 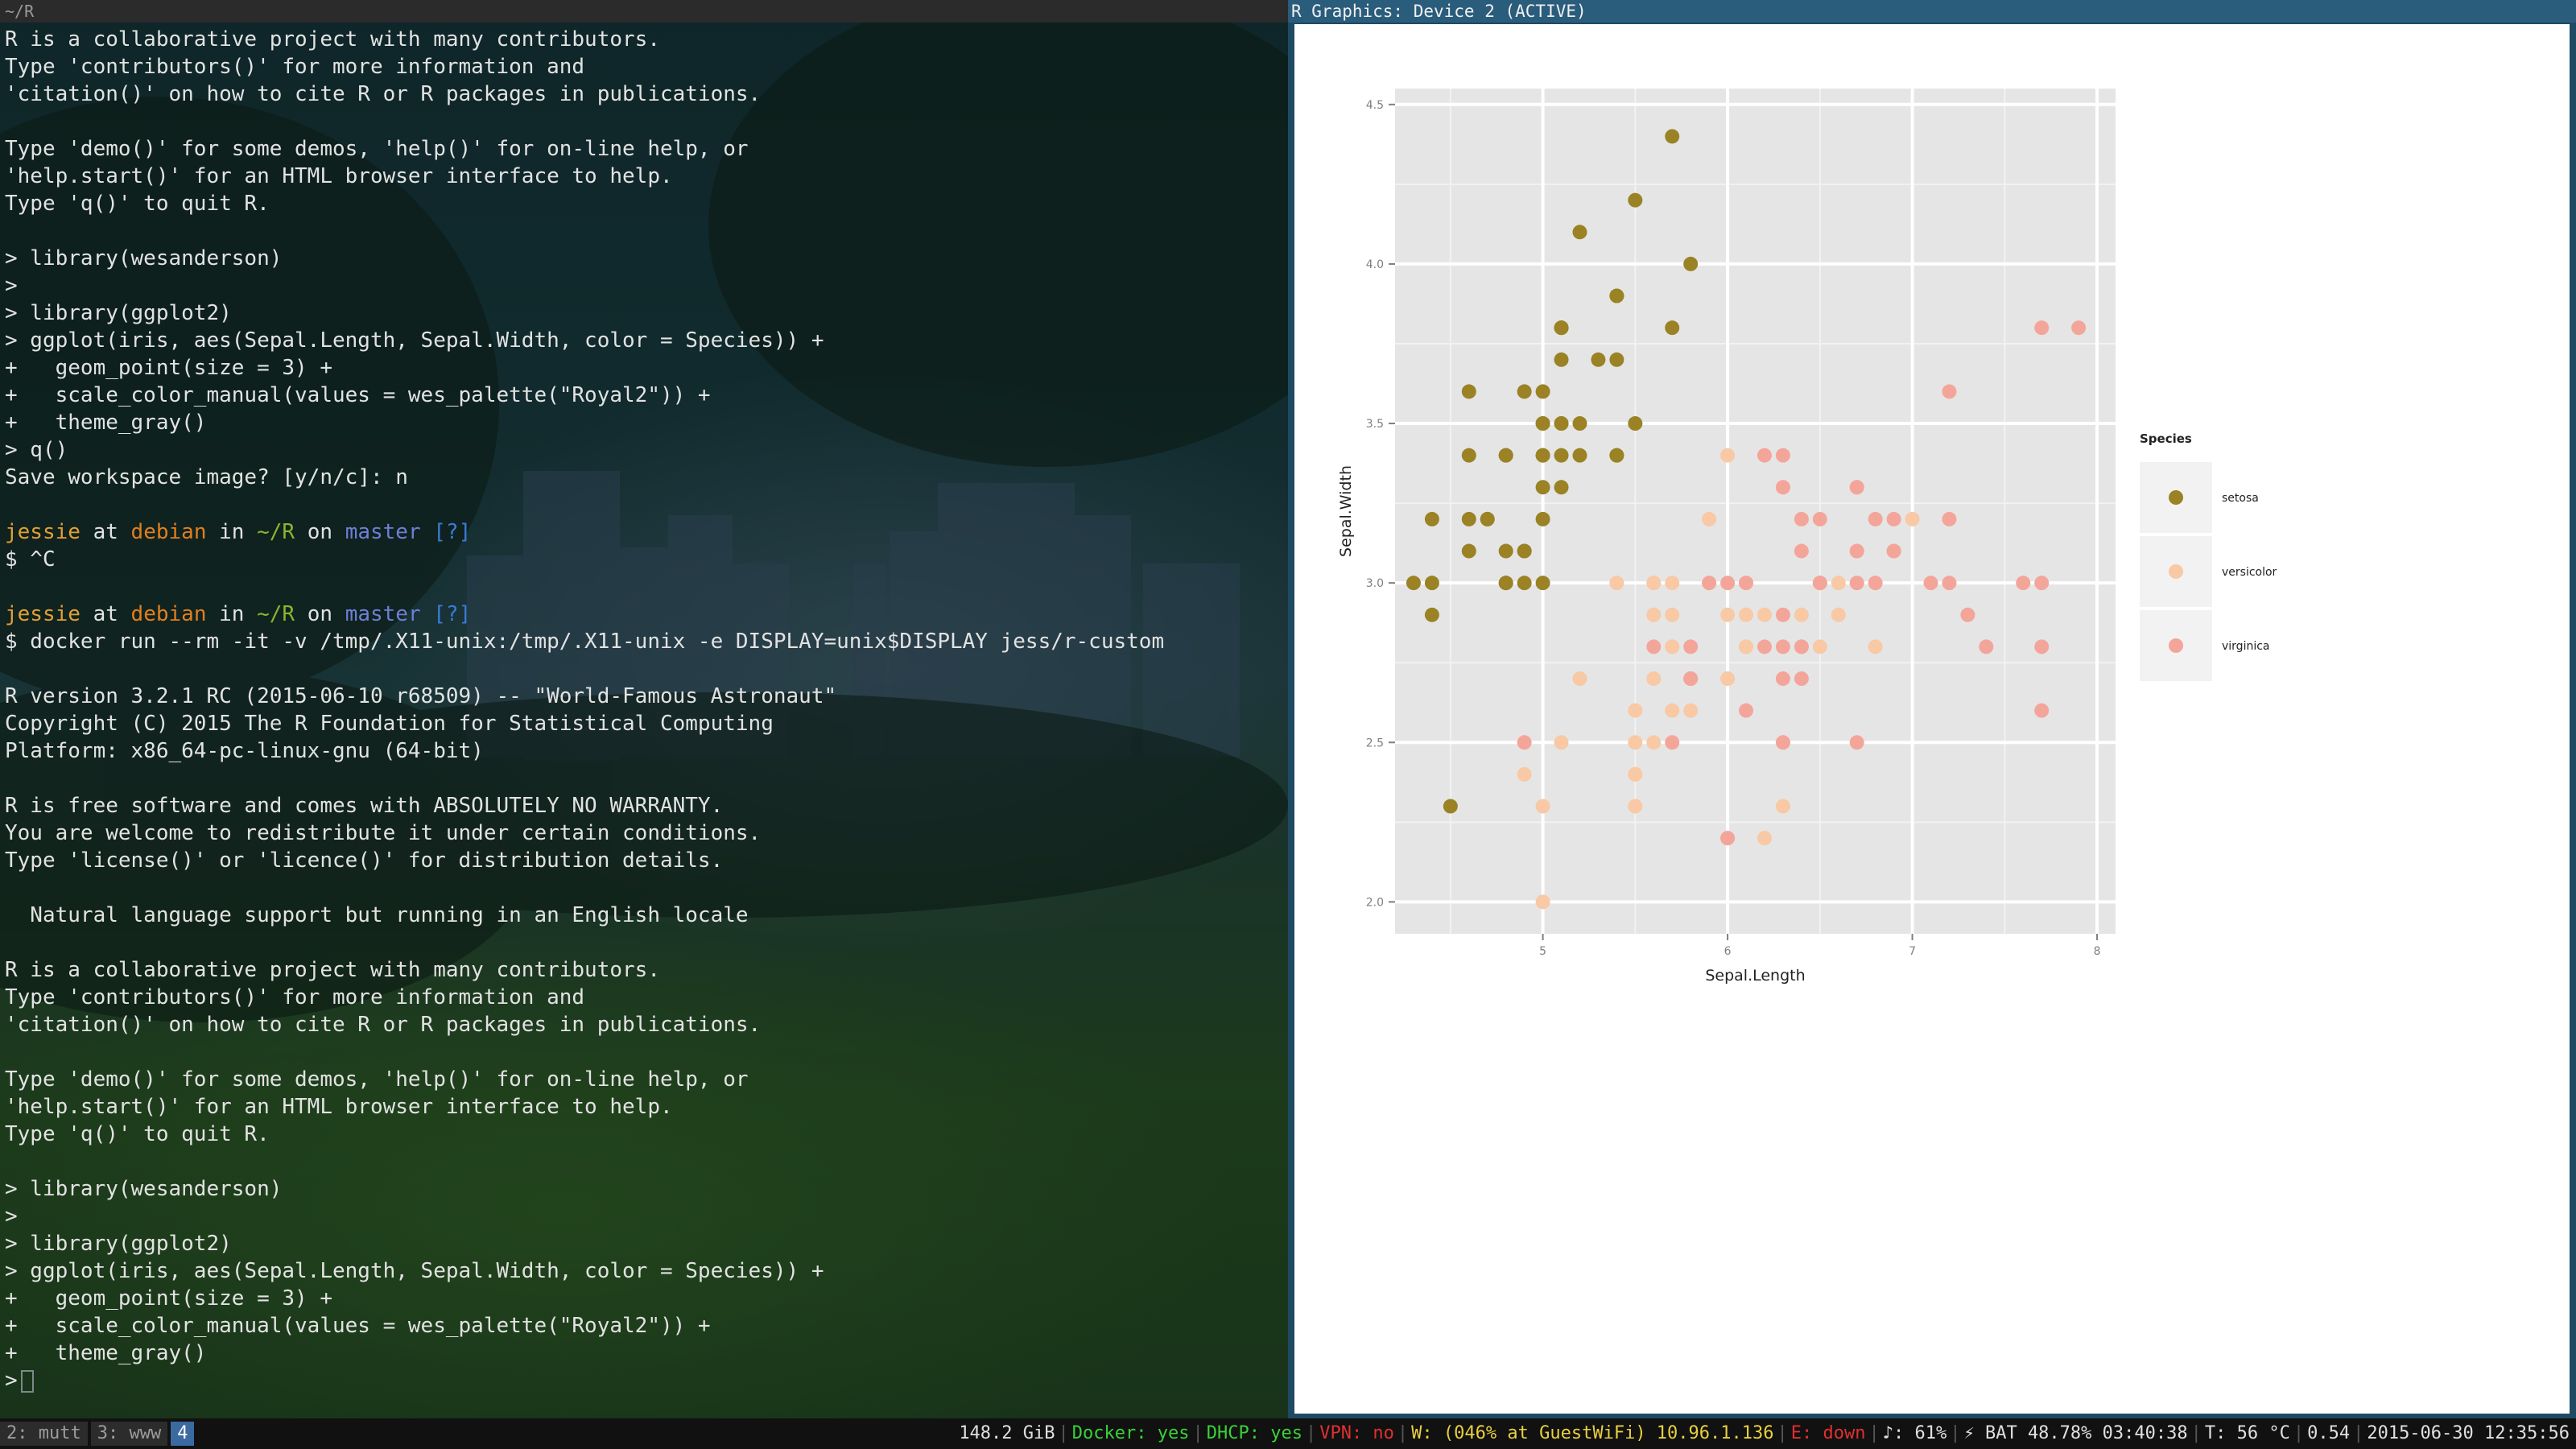 What do you see at coordinates (129, 1434) in the screenshot?
I see `workspace-tab: 3: www` at bounding box center [129, 1434].